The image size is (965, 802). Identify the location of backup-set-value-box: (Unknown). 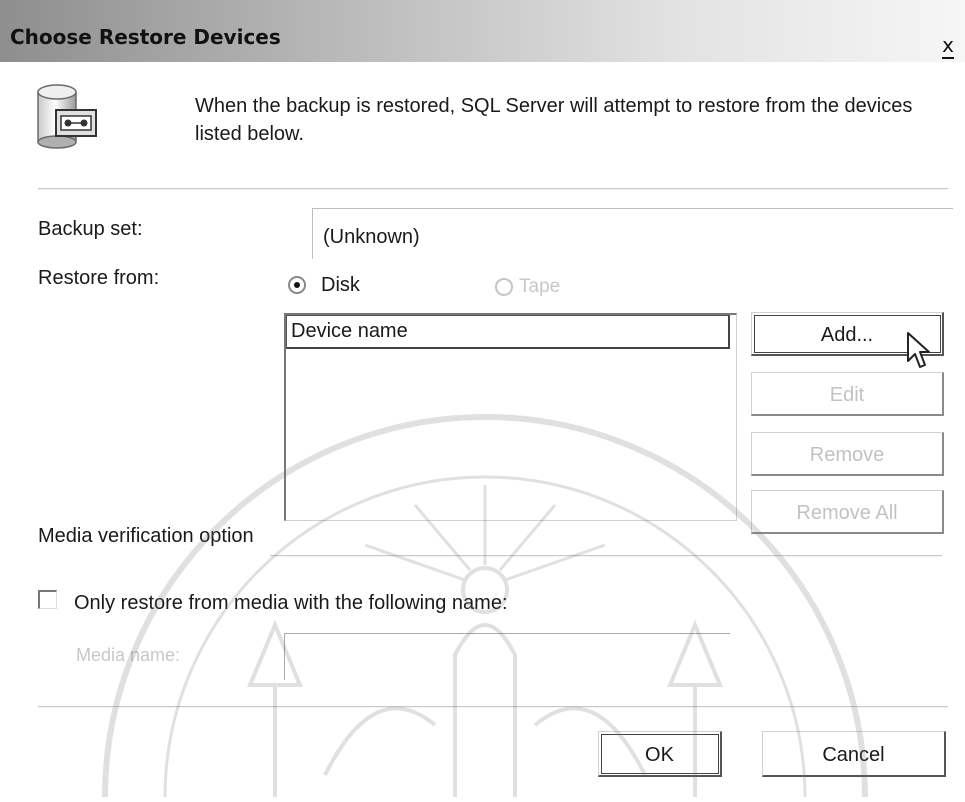
(632, 233).